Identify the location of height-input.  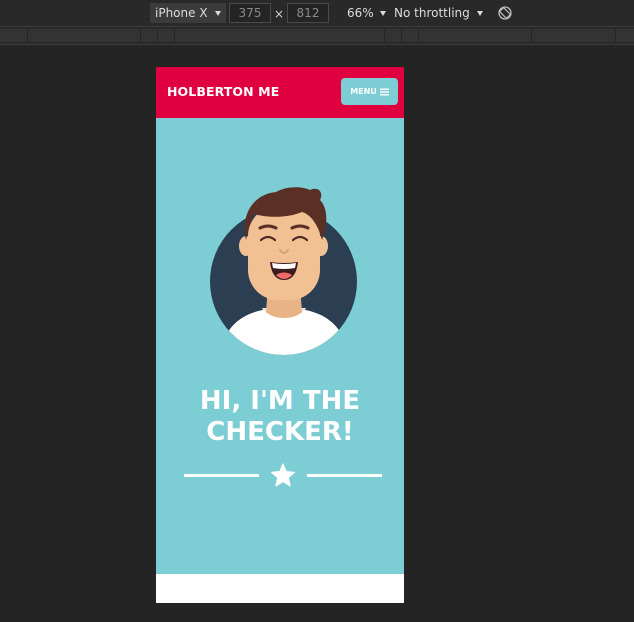
(308, 13).